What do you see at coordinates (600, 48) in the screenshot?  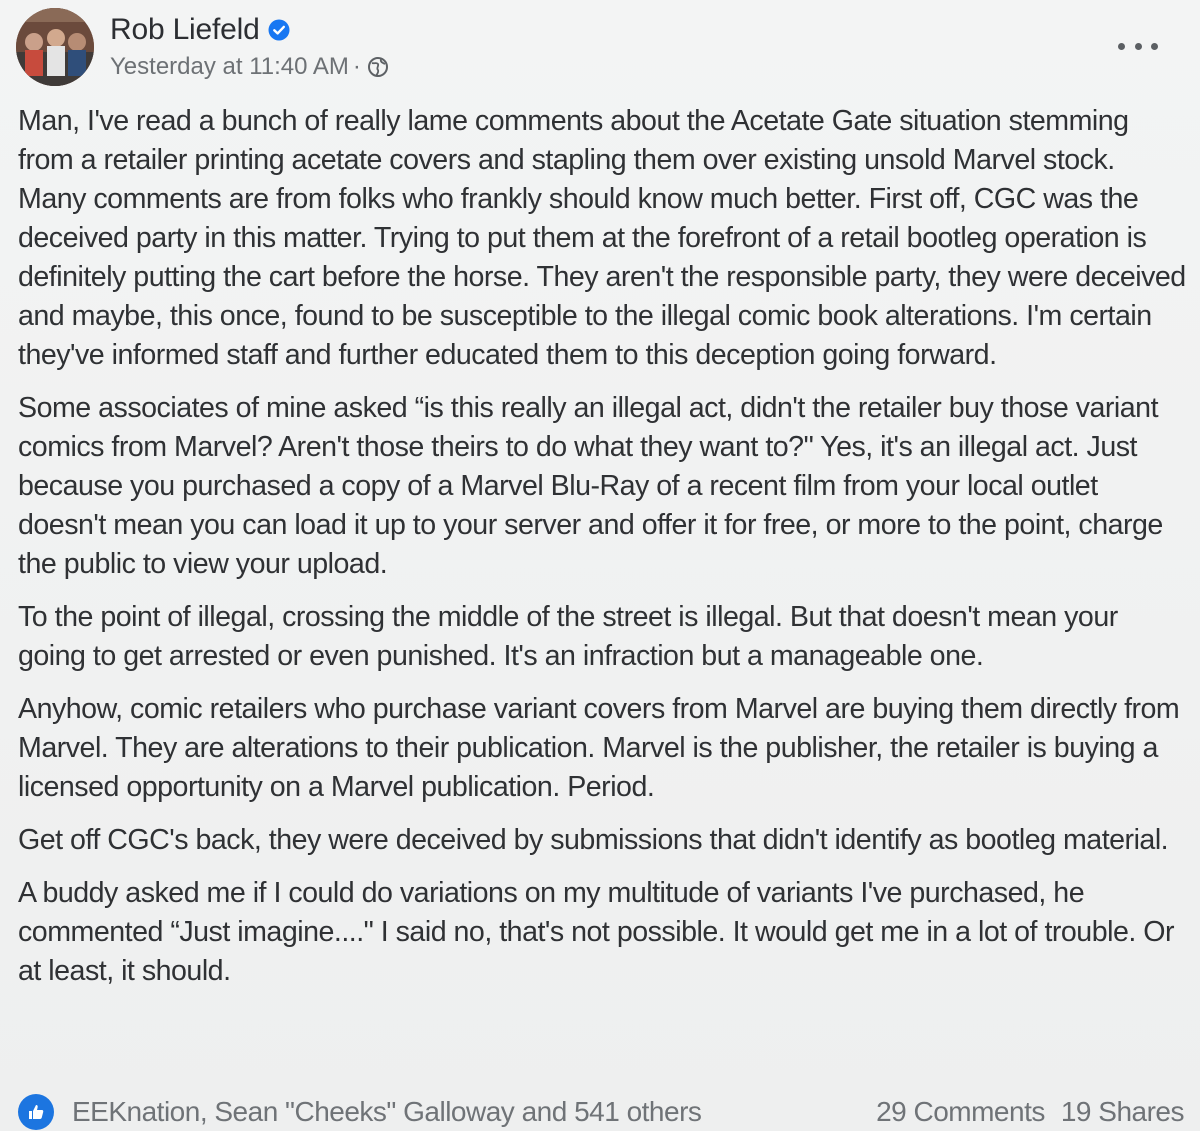 I see `post-header: Rob Liefeld Yesterday at 11:40 AM ·` at bounding box center [600, 48].